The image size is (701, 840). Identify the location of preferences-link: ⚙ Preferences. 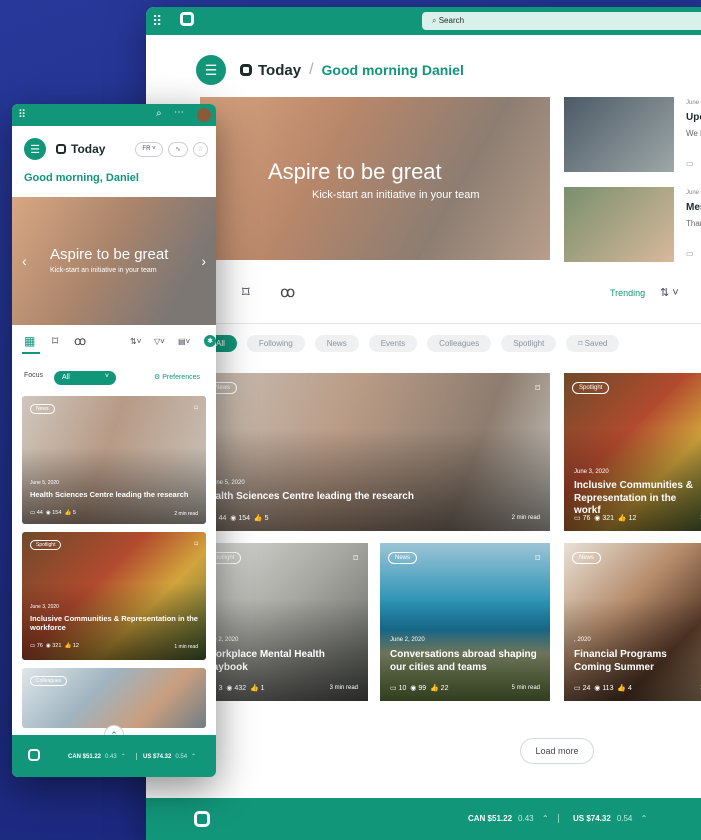
(177, 377).